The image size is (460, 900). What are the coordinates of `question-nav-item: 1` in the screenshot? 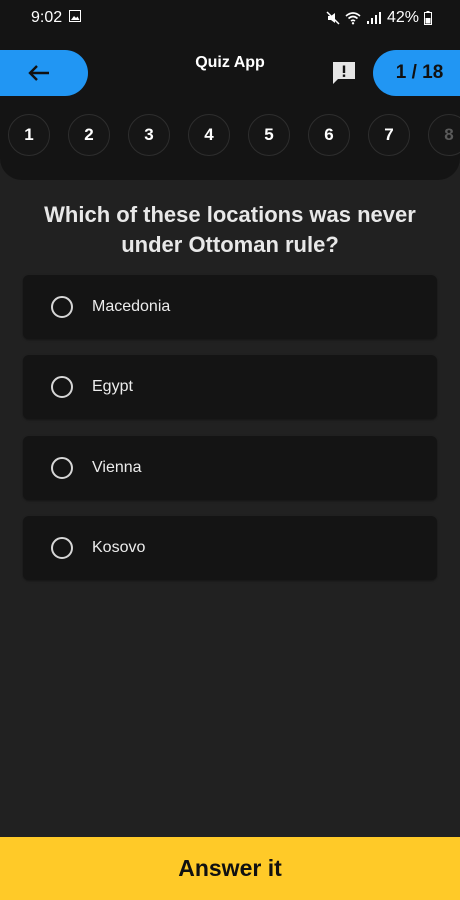 It's located at (29, 135).